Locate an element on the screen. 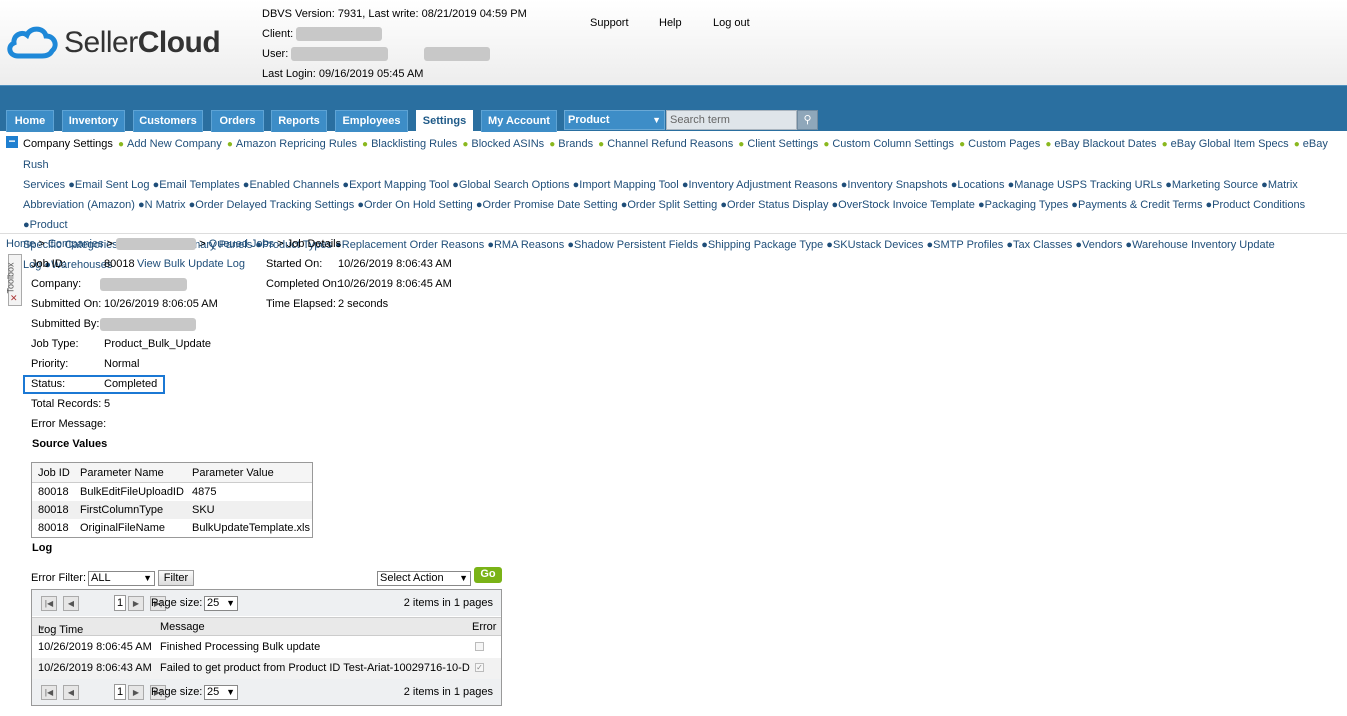  page-size-label: Page size: is located at coordinates (177, 603).